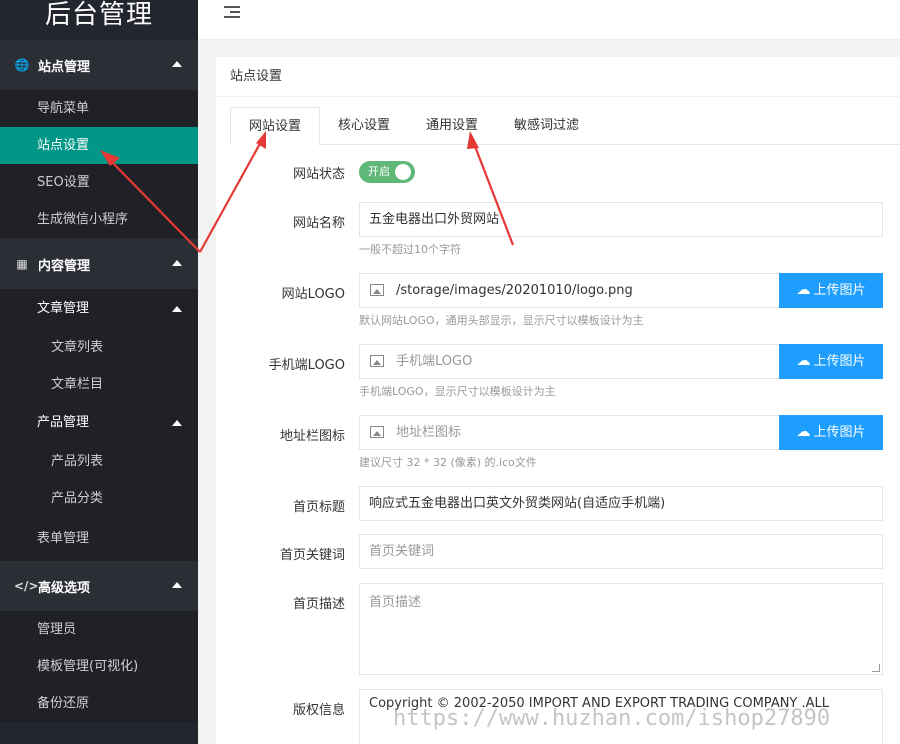 The image size is (900, 744). What do you see at coordinates (99, 539) in the screenshot?
I see `sidebar-item-forms: 表单管理` at bounding box center [99, 539].